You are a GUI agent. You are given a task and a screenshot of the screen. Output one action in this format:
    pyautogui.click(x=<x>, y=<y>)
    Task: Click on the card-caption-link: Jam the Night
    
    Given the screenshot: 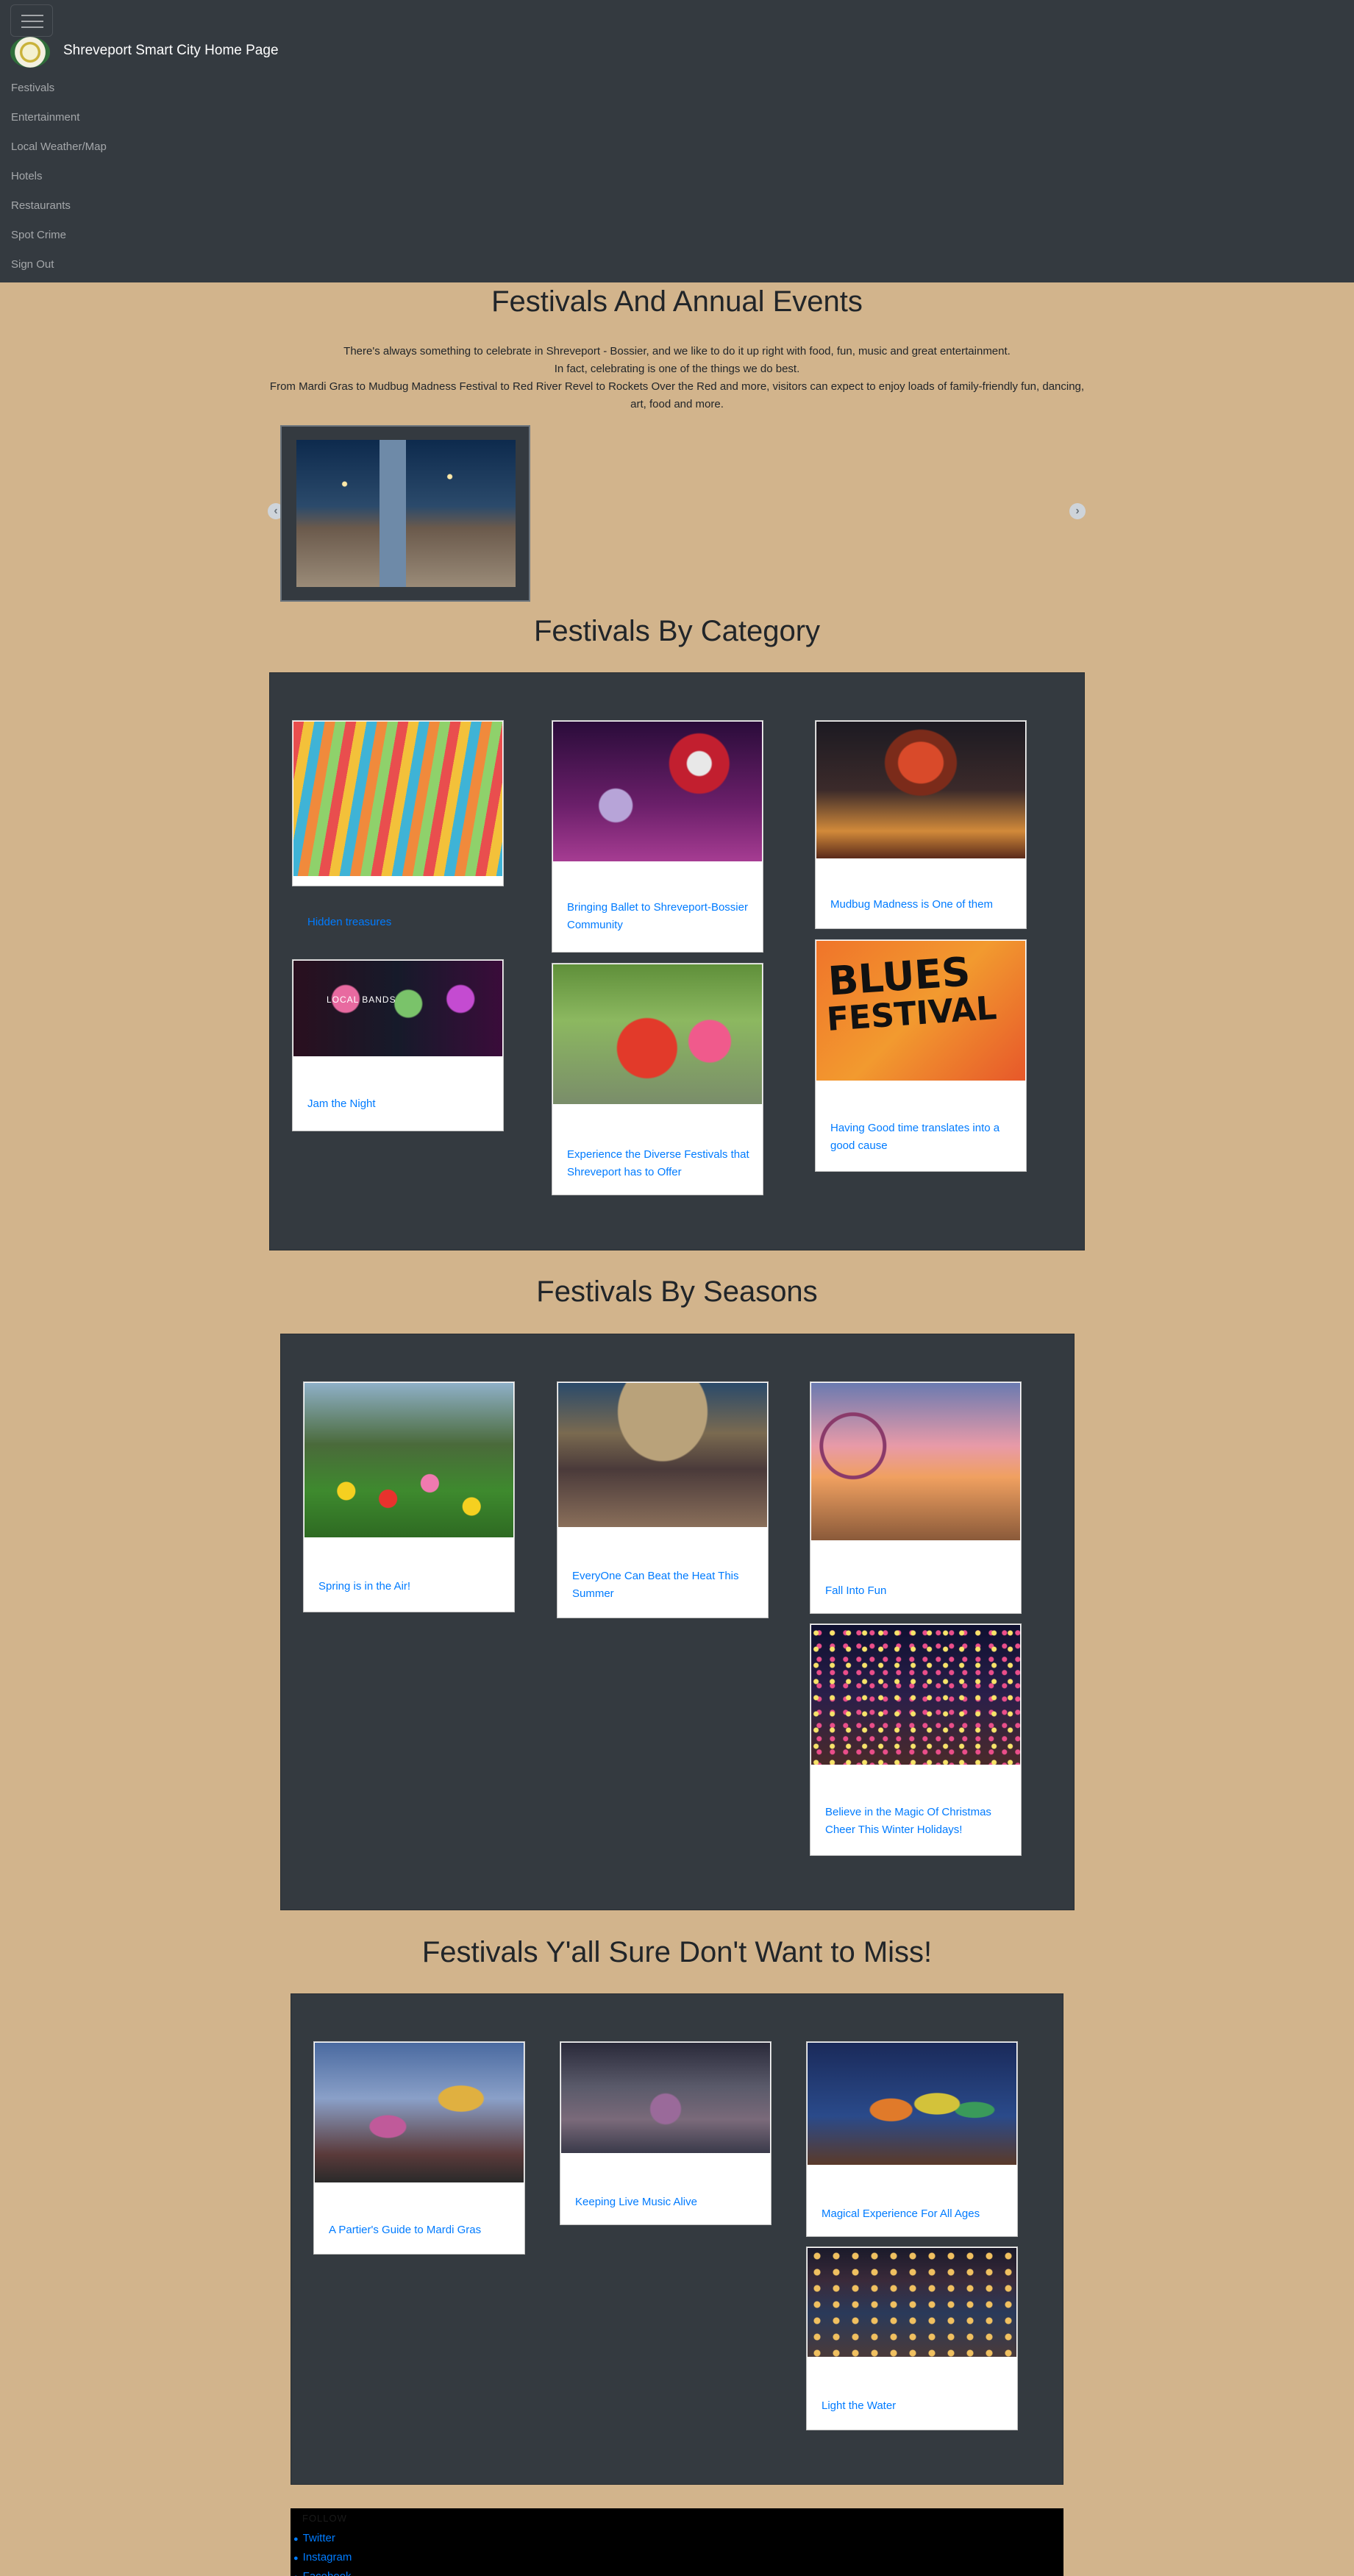 What is the action you would take?
    pyautogui.click(x=398, y=1104)
    